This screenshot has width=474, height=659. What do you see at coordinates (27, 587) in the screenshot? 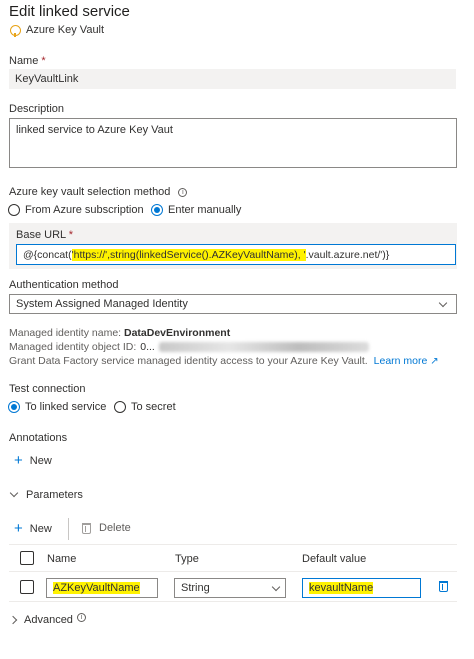
I see `row-checkbox` at bounding box center [27, 587].